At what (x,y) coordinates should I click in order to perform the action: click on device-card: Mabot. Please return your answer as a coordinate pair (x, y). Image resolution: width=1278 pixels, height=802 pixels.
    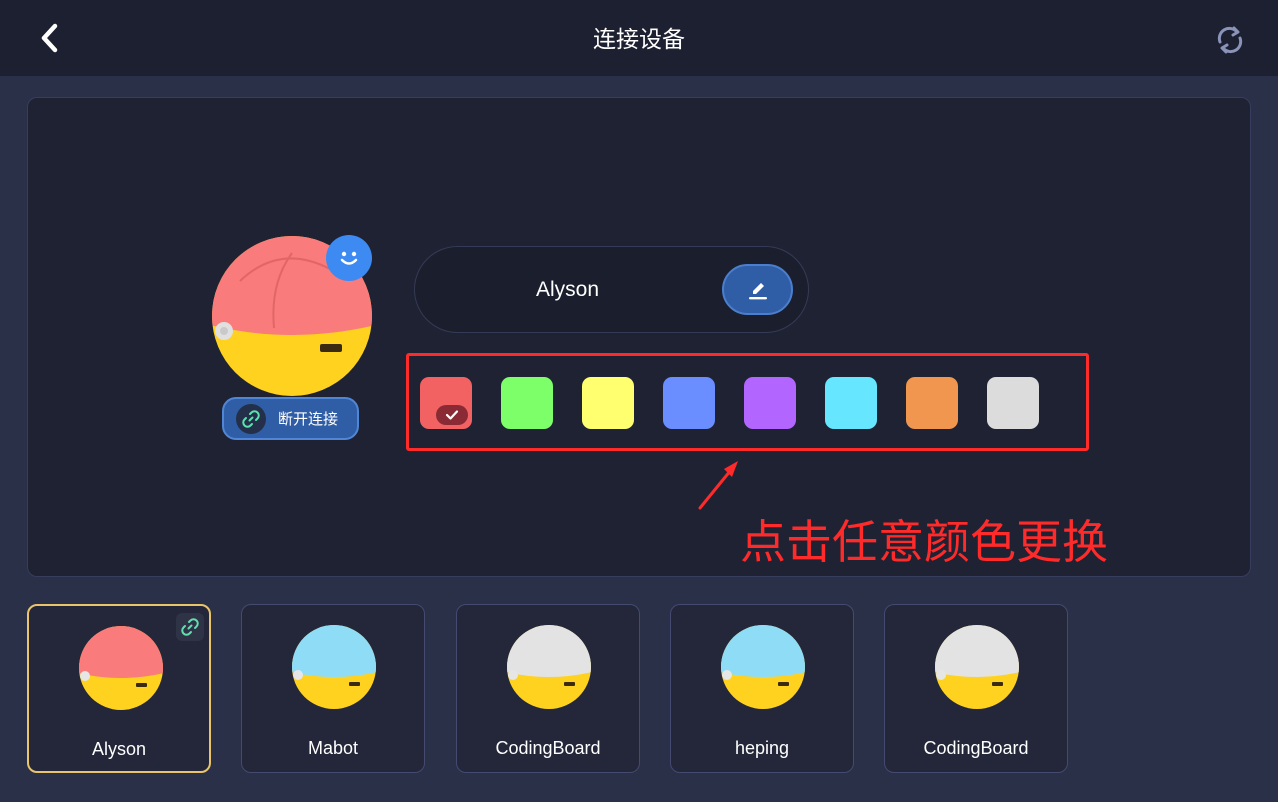
    Looking at the image, I should click on (333, 688).